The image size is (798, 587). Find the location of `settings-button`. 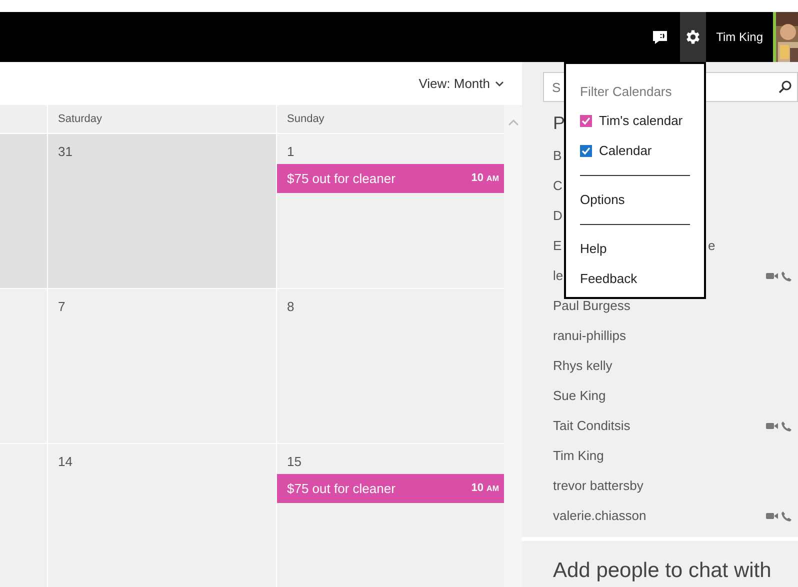

settings-button is located at coordinates (693, 37).